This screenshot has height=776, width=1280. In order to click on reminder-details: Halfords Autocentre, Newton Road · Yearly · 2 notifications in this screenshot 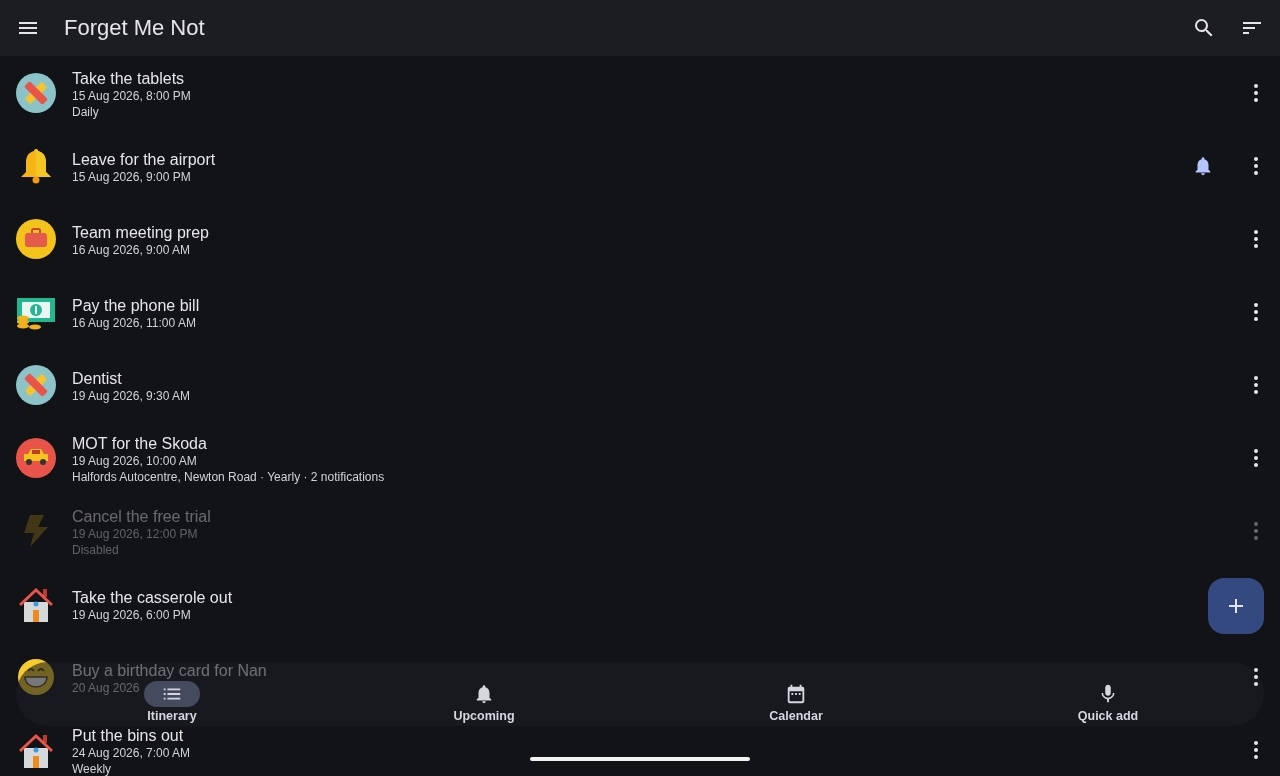, I will do `click(228, 477)`.